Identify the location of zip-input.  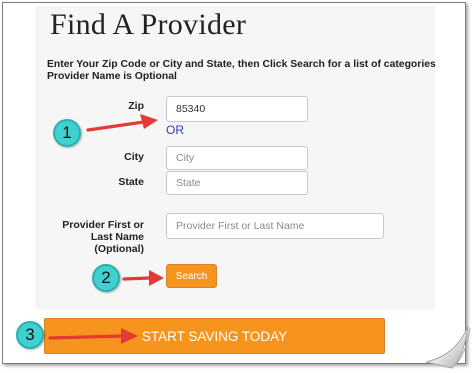
(237, 109).